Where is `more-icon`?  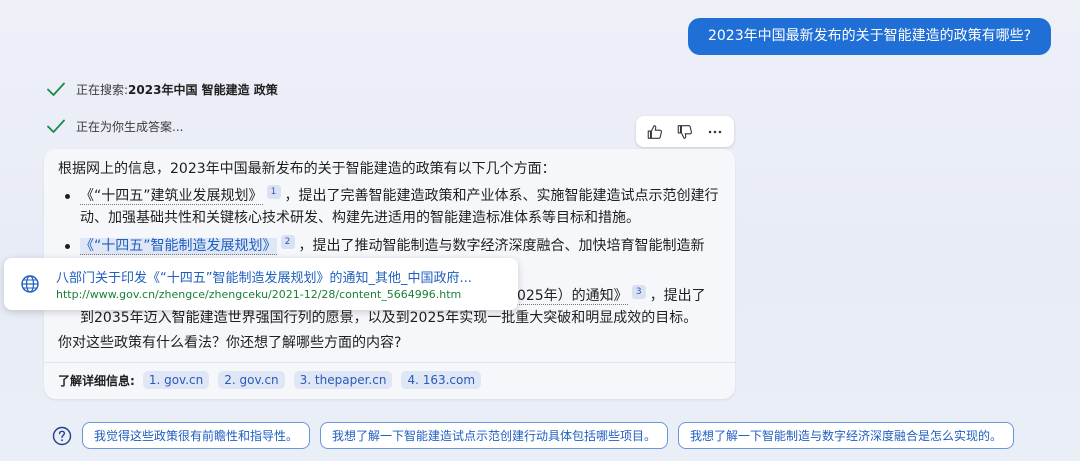 more-icon is located at coordinates (715, 131).